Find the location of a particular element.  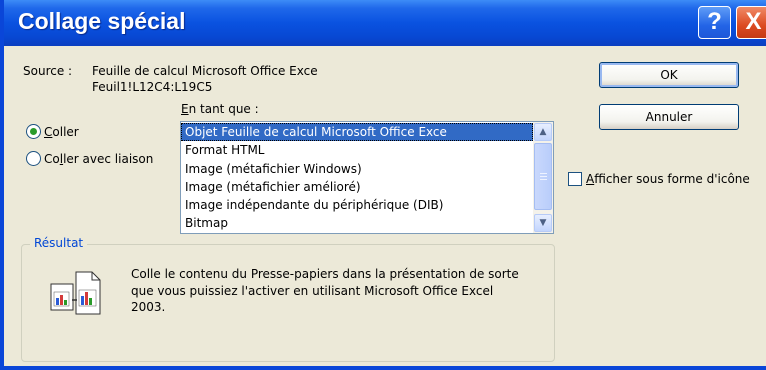

radio-paste: Coller is located at coordinates (52, 131).